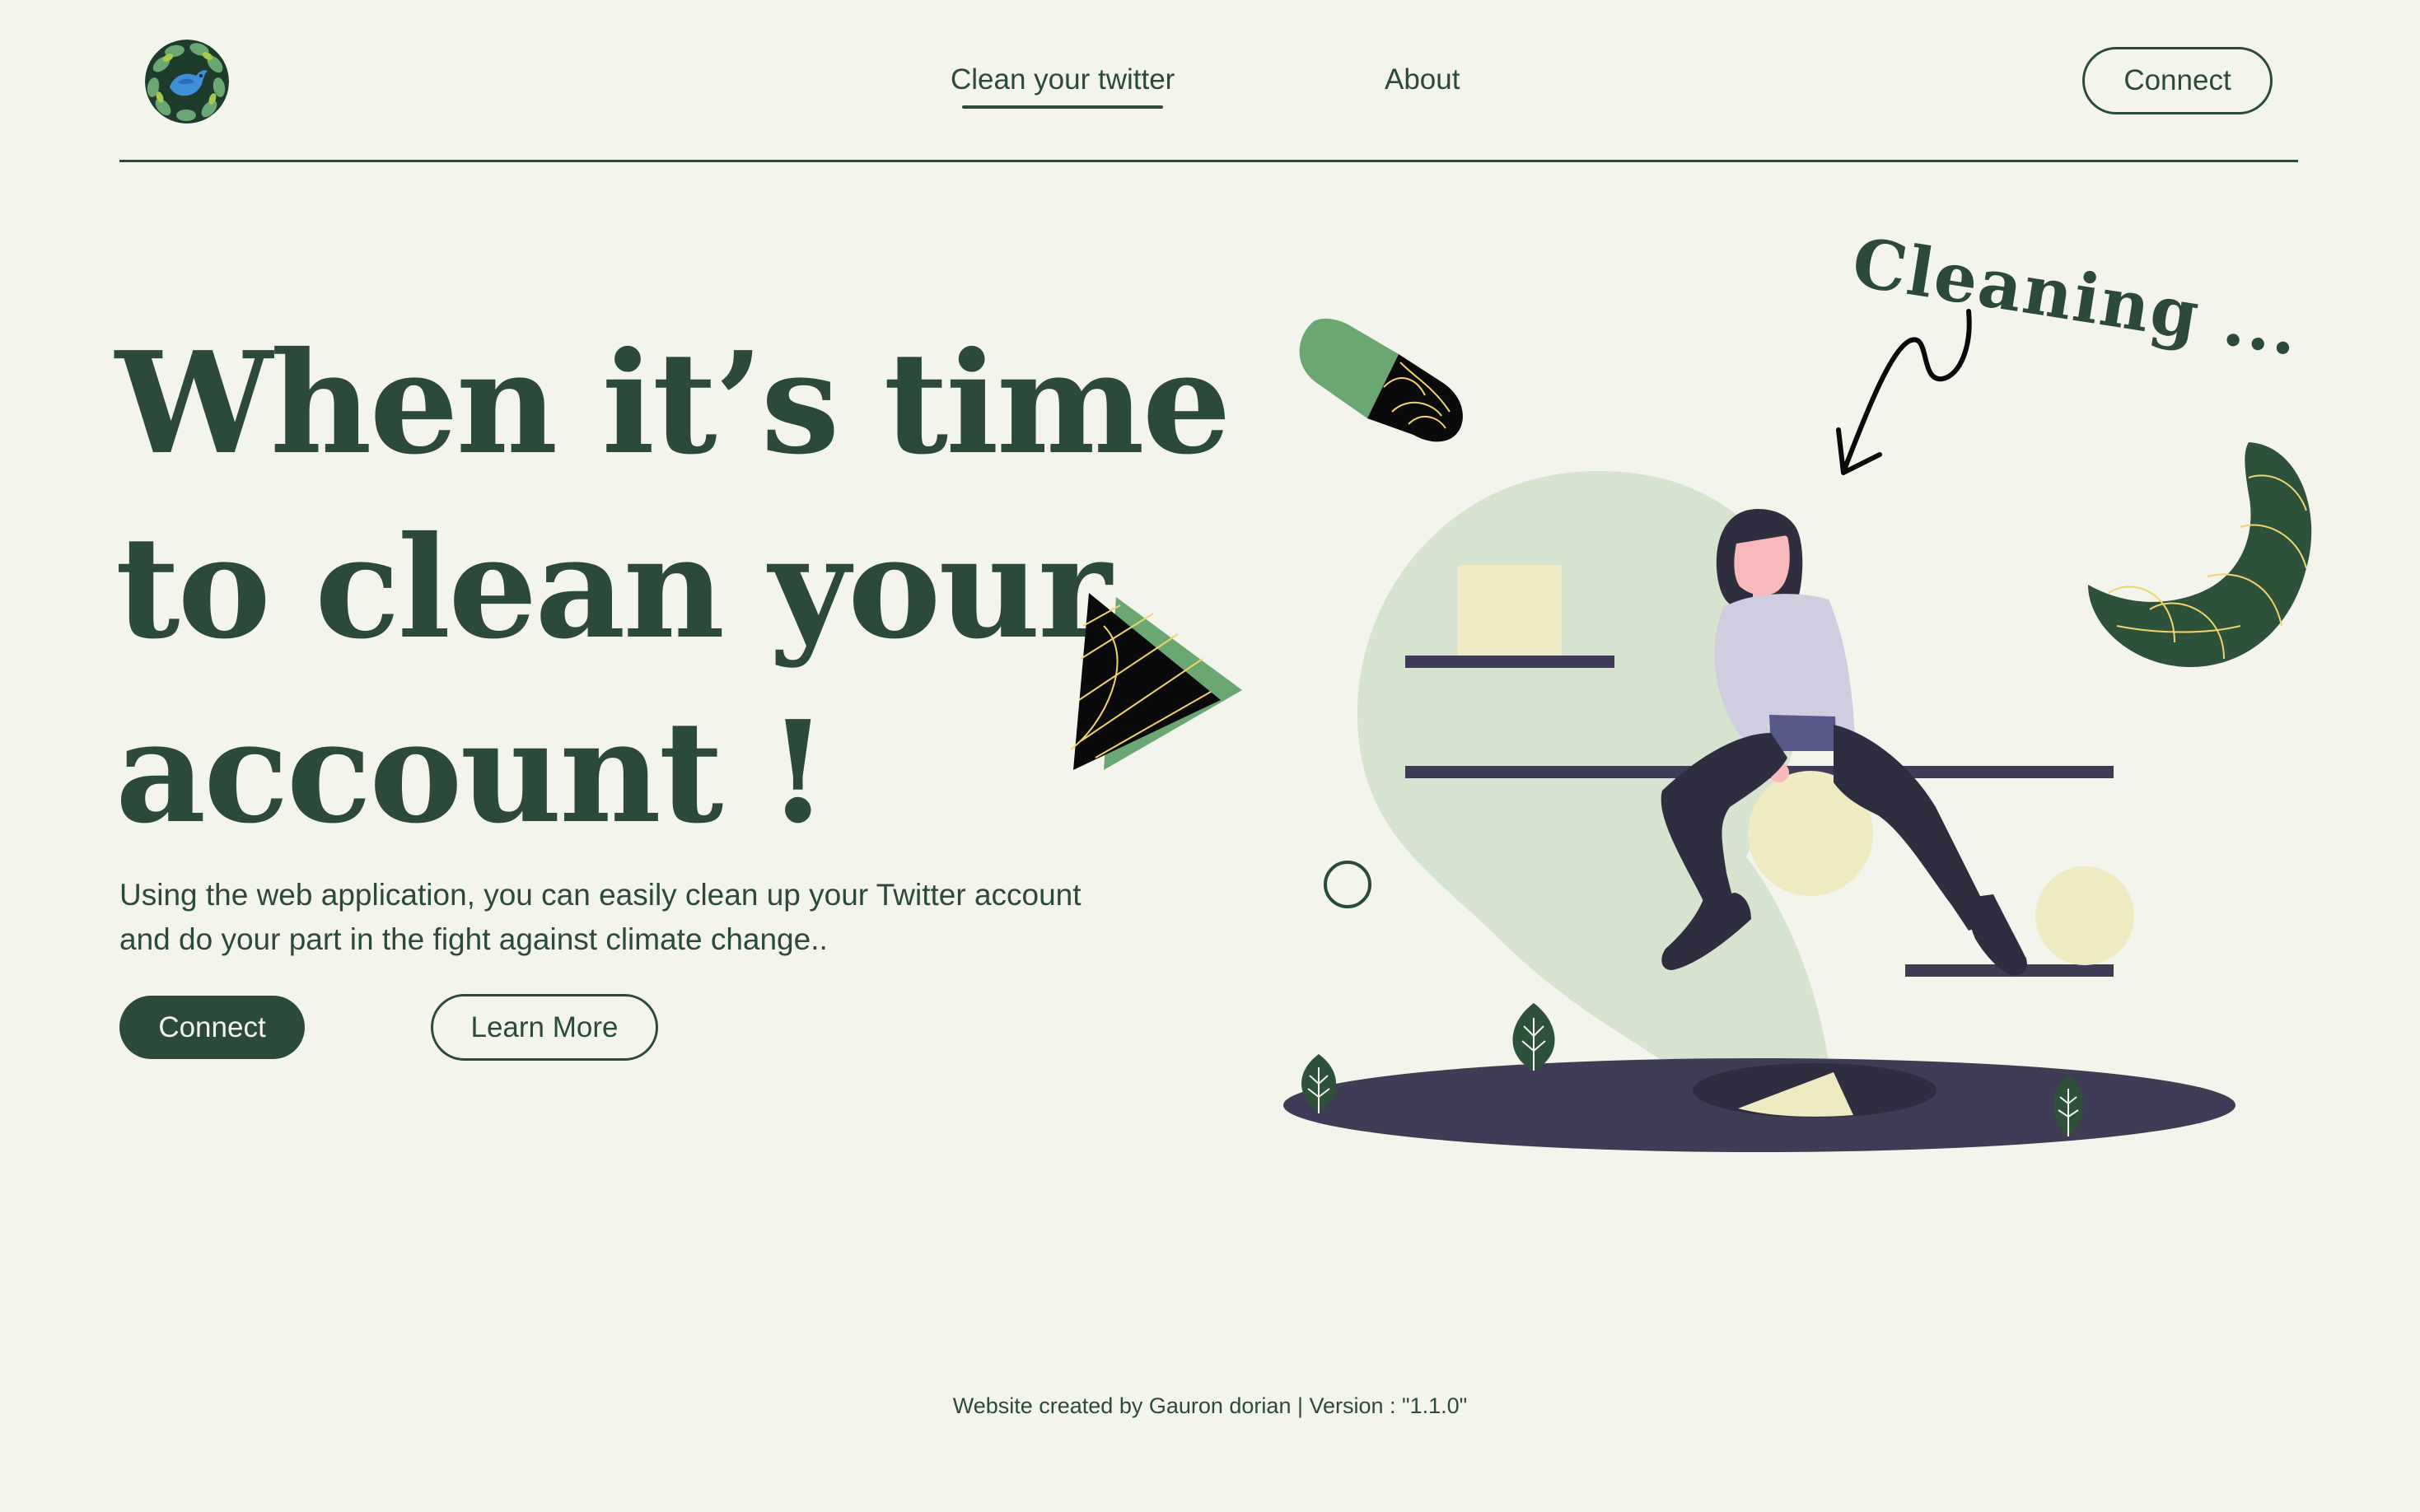 This screenshot has width=2420, height=1512. I want to click on shelf-top, so click(1509, 662).